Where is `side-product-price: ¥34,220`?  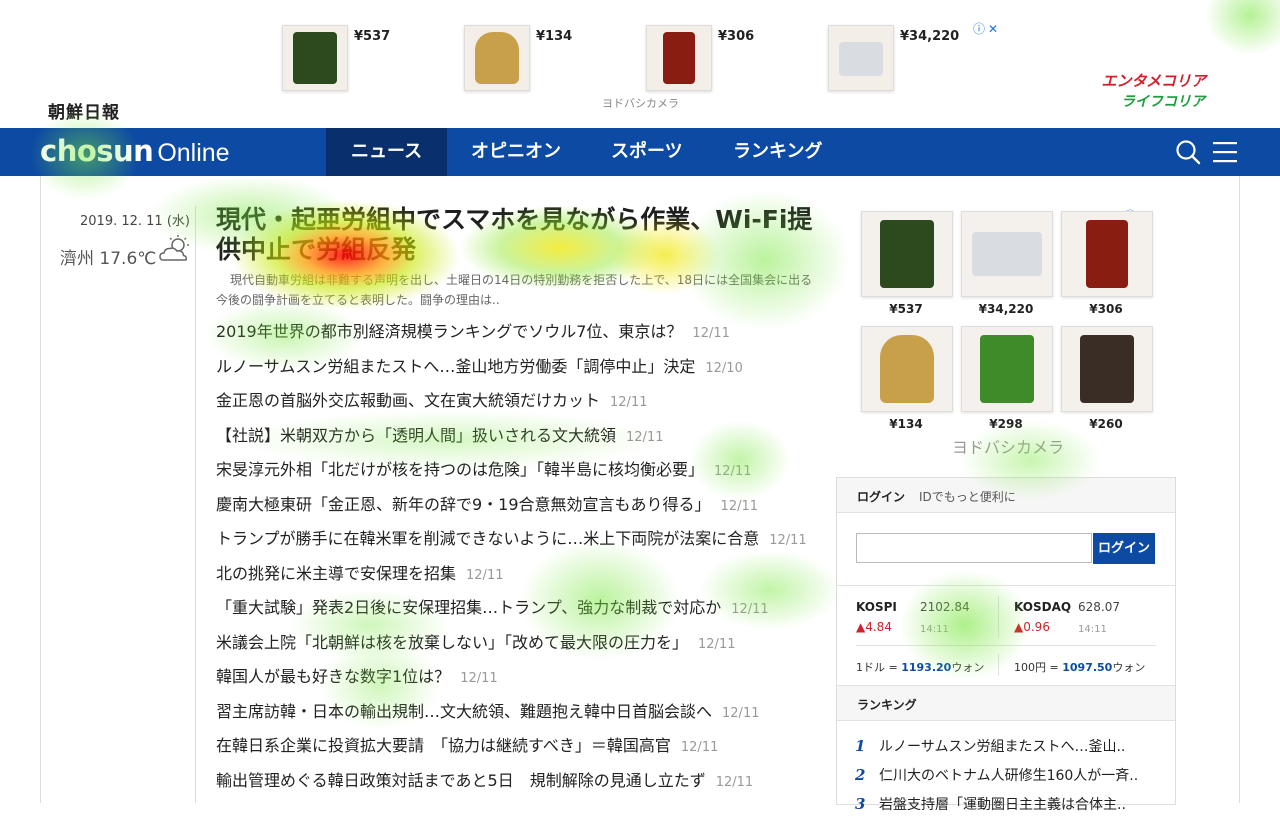
side-product-price: ¥34,220 is located at coordinates (1006, 309).